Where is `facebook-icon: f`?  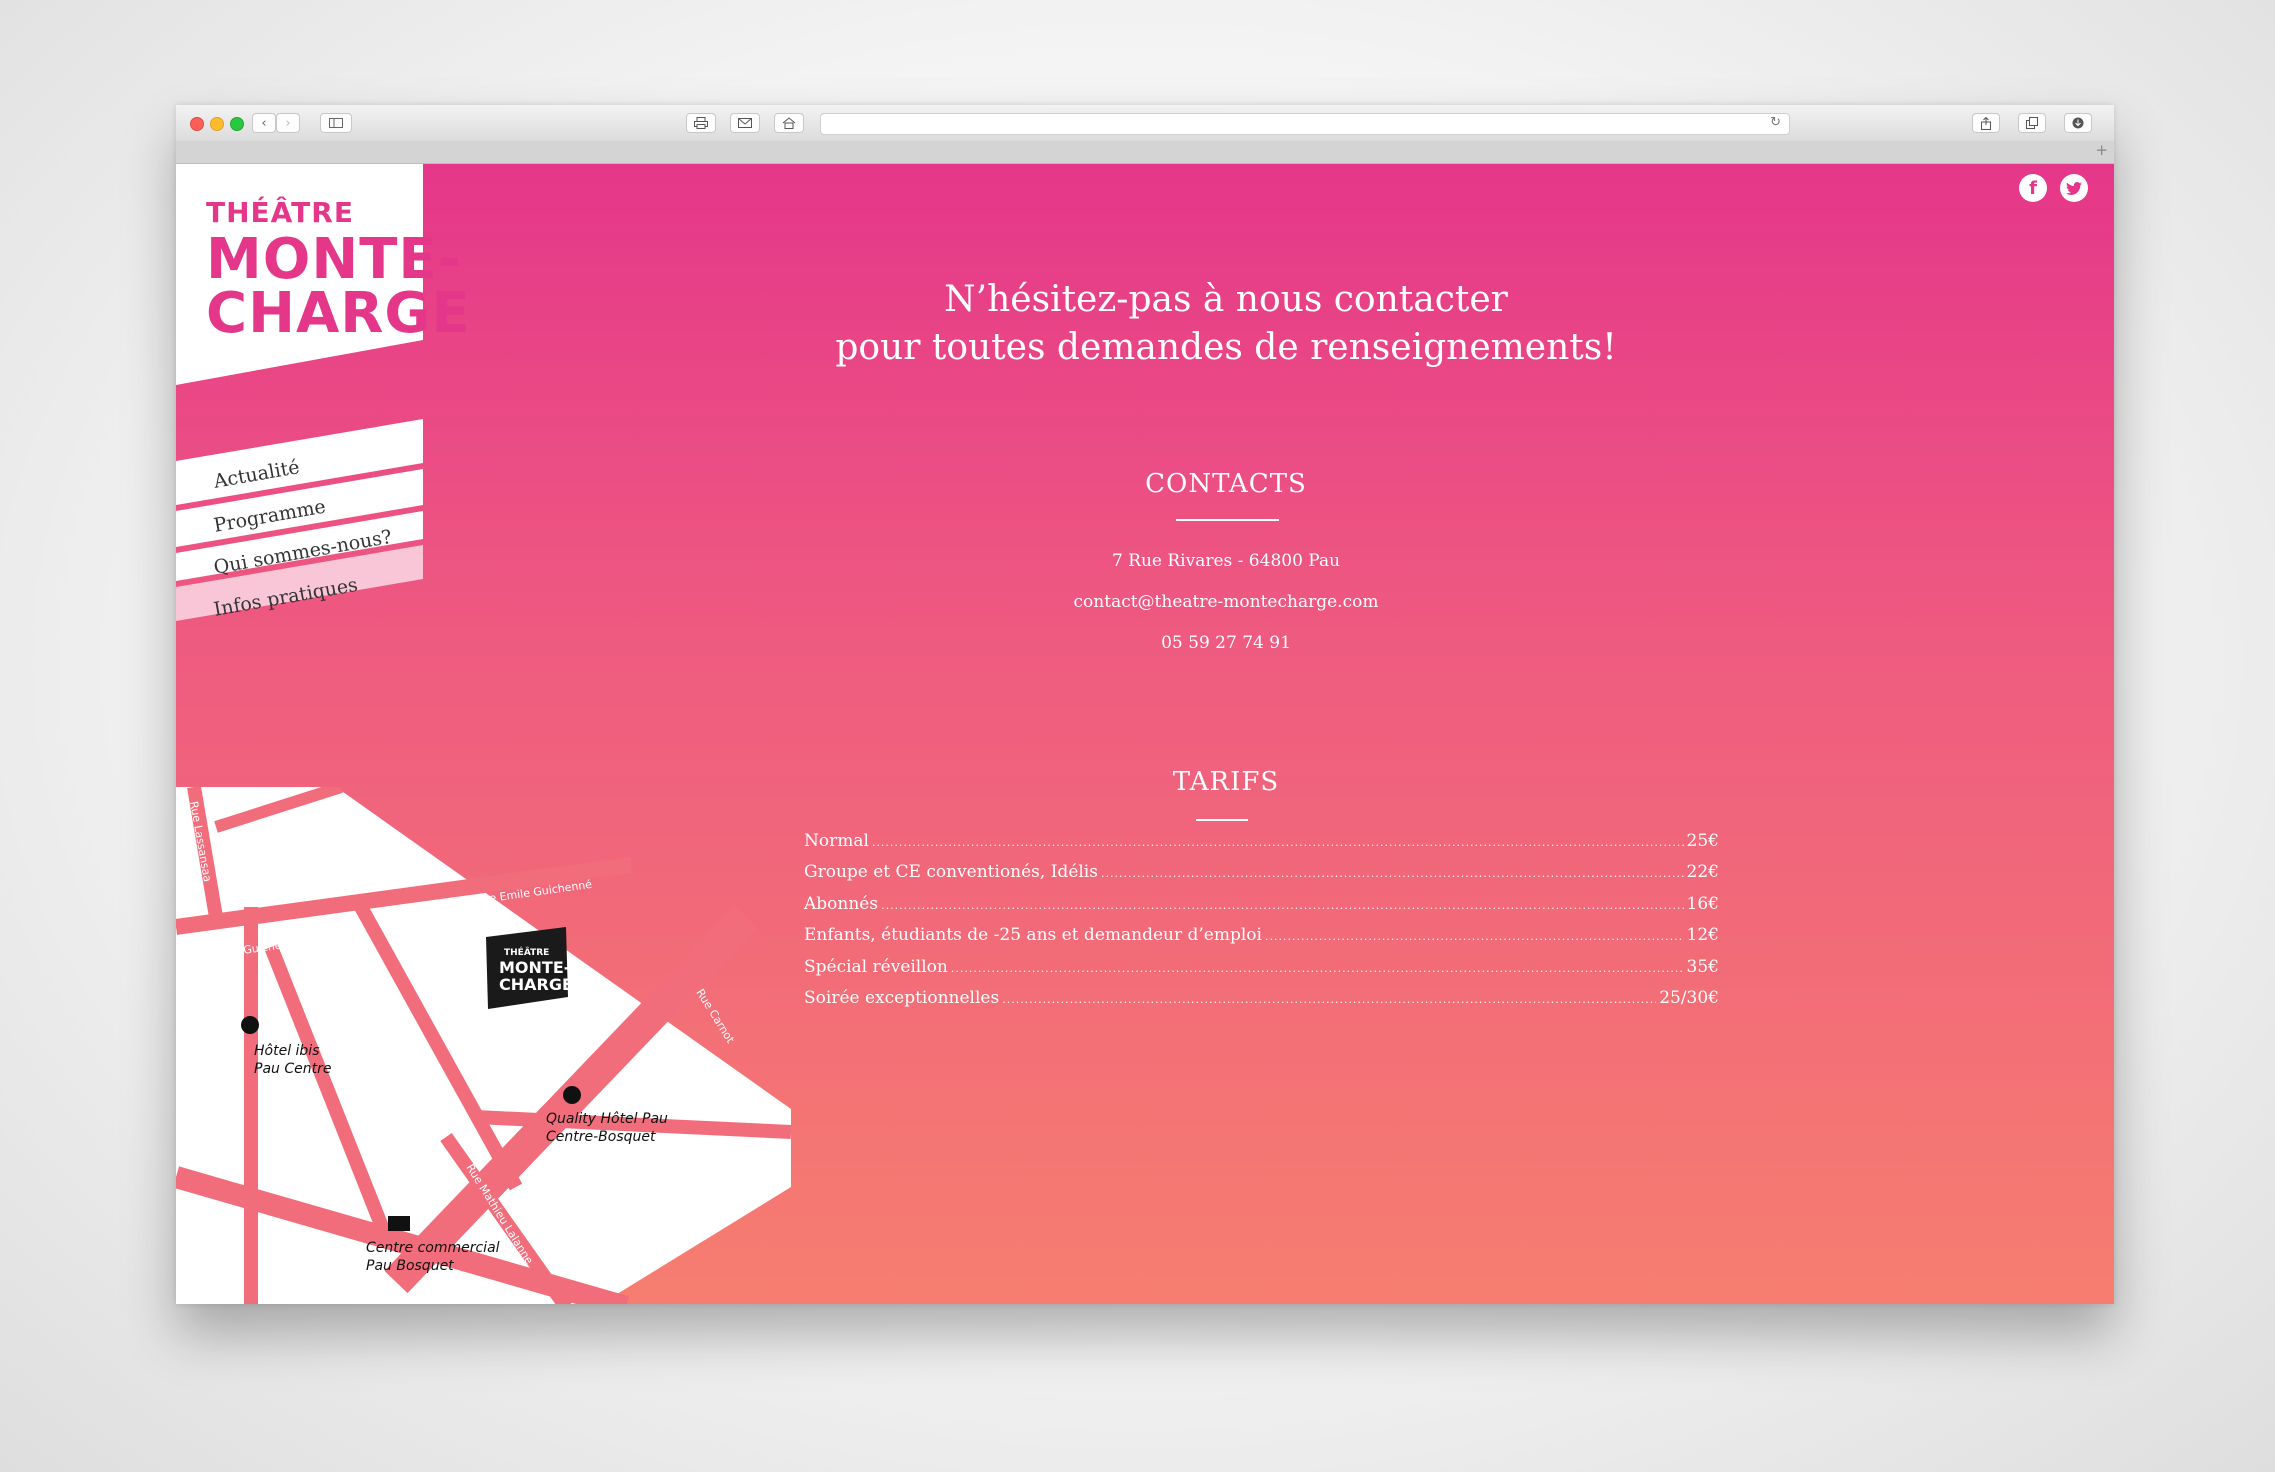 facebook-icon: f is located at coordinates (2033, 188).